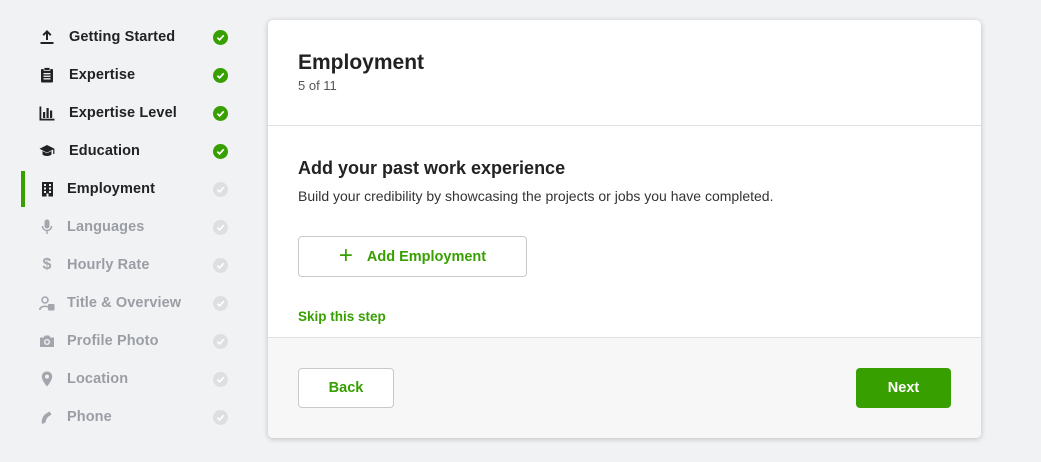 The width and height of the screenshot is (1041, 462). I want to click on clipboard-icon, so click(47, 75).